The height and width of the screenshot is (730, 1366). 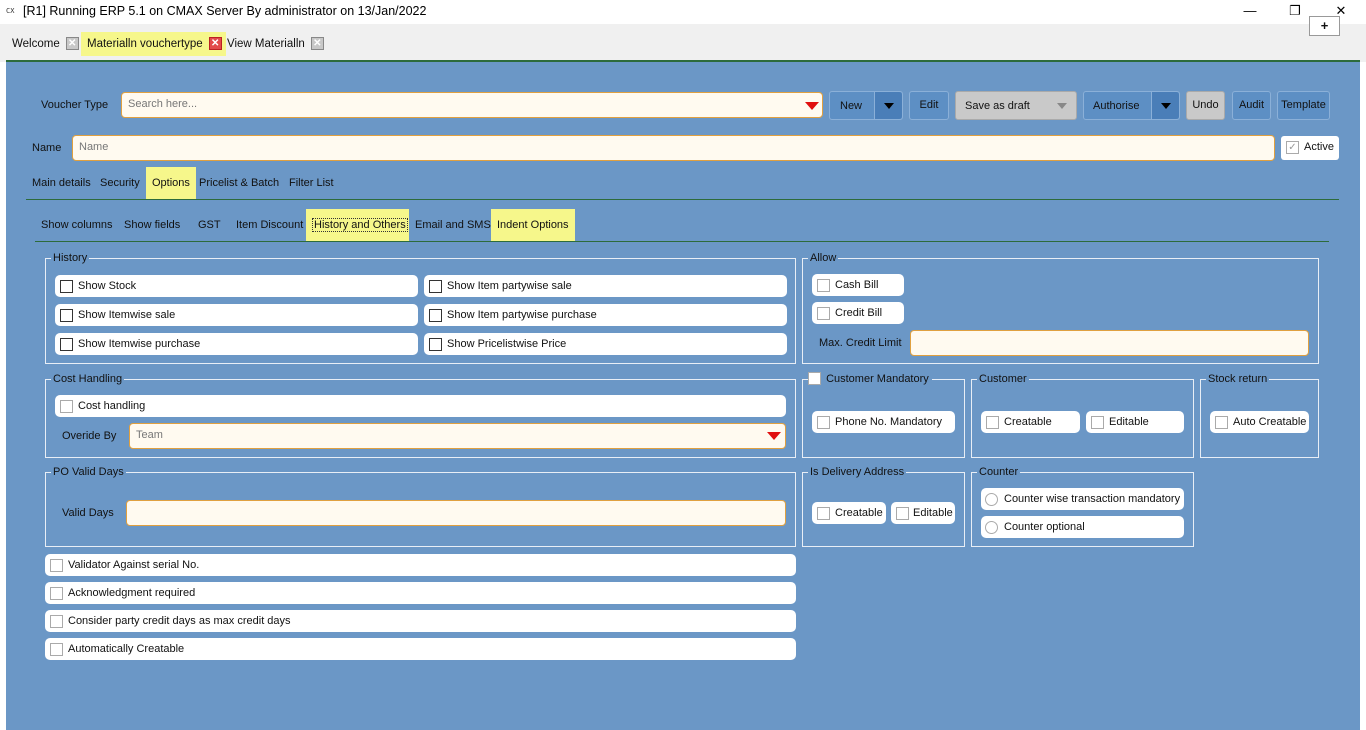 What do you see at coordinates (866, 105) in the screenshot?
I see `new-button: New` at bounding box center [866, 105].